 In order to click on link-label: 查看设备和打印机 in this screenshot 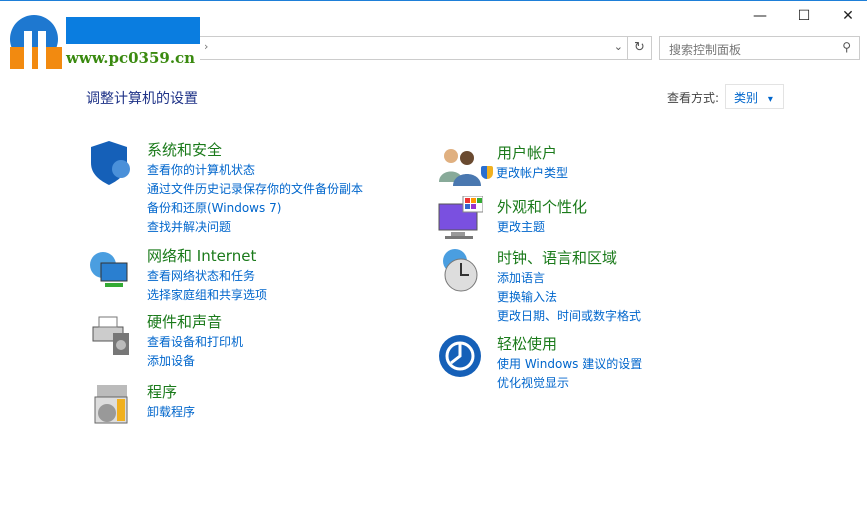, I will do `click(195, 342)`.